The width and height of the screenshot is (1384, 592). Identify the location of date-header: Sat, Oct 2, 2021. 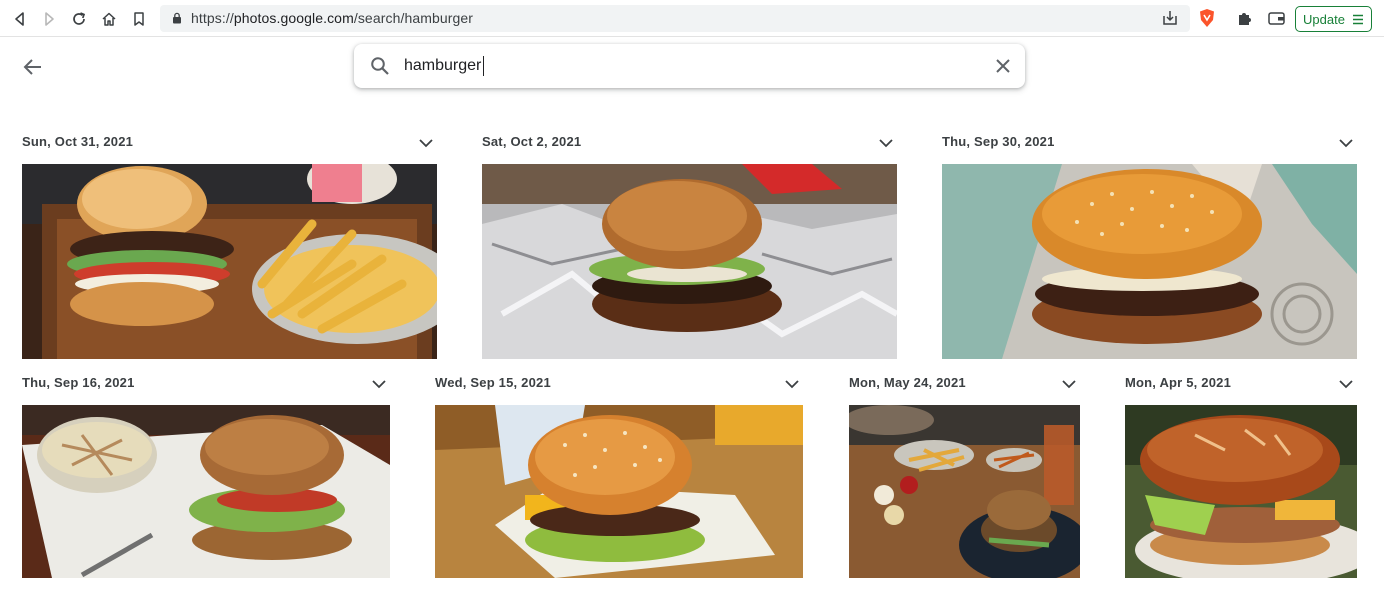
(531, 141).